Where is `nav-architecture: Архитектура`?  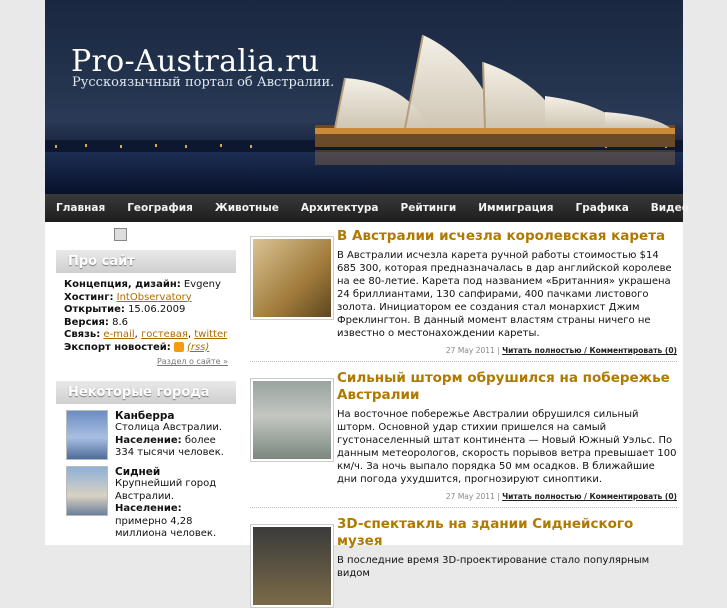
nav-architecture: Архитектура is located at coordinates (340, 208).